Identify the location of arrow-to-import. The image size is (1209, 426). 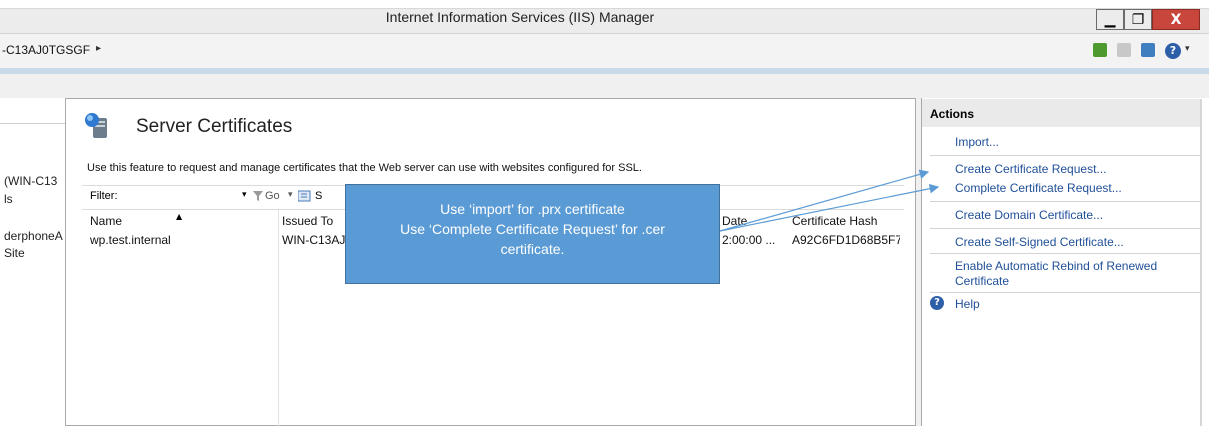
(824, 200).